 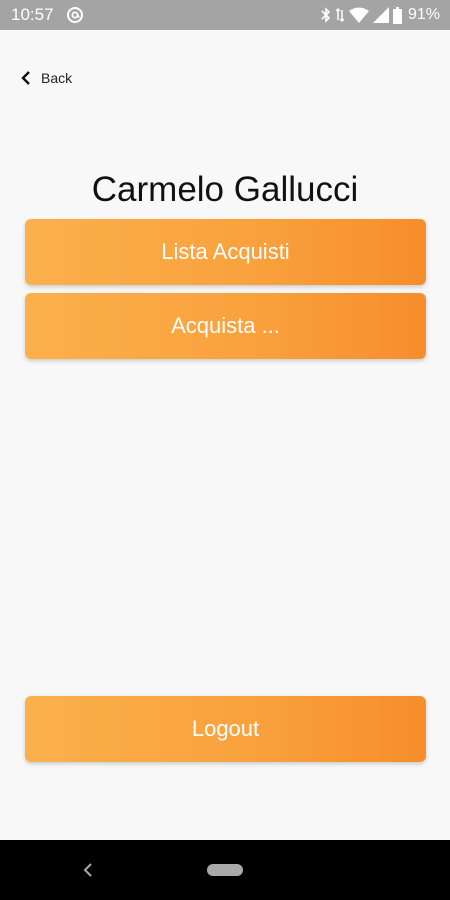 I want to click on status-icons: 91%, so click(x=380, y=15).